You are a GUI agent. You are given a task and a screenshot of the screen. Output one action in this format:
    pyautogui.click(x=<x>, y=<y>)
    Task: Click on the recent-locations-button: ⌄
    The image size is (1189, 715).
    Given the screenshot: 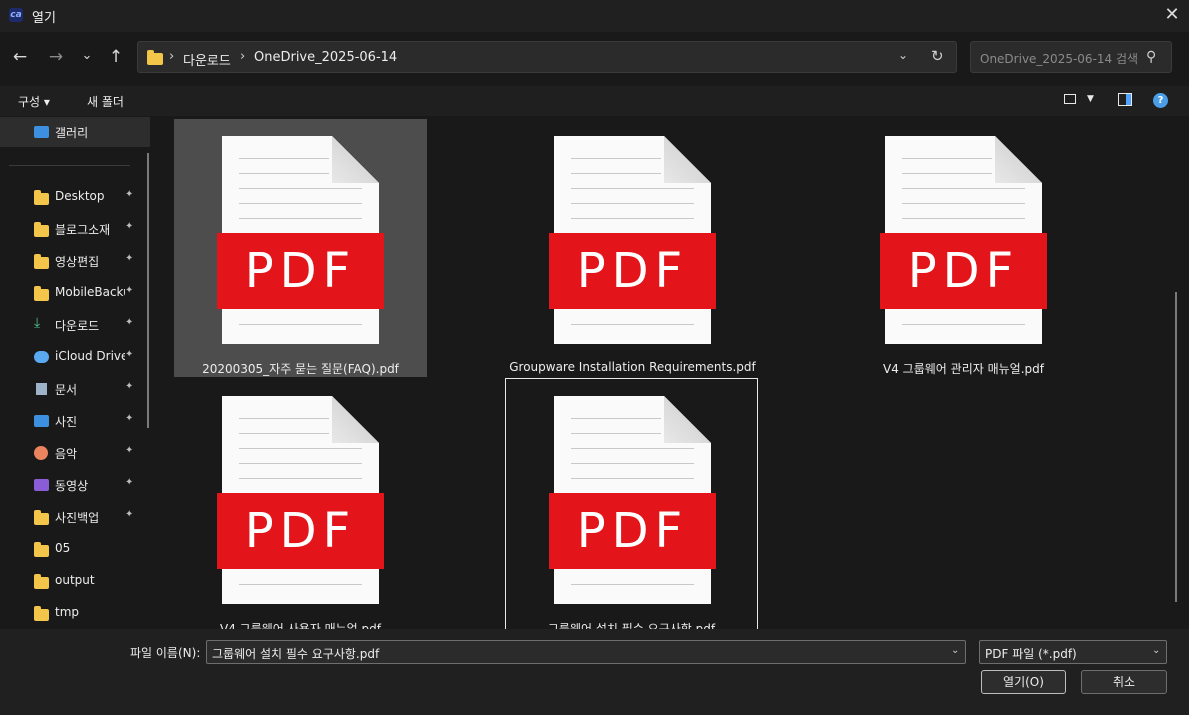 What is the action you would take?
    pyautogui.click(x=87, y=56)
    